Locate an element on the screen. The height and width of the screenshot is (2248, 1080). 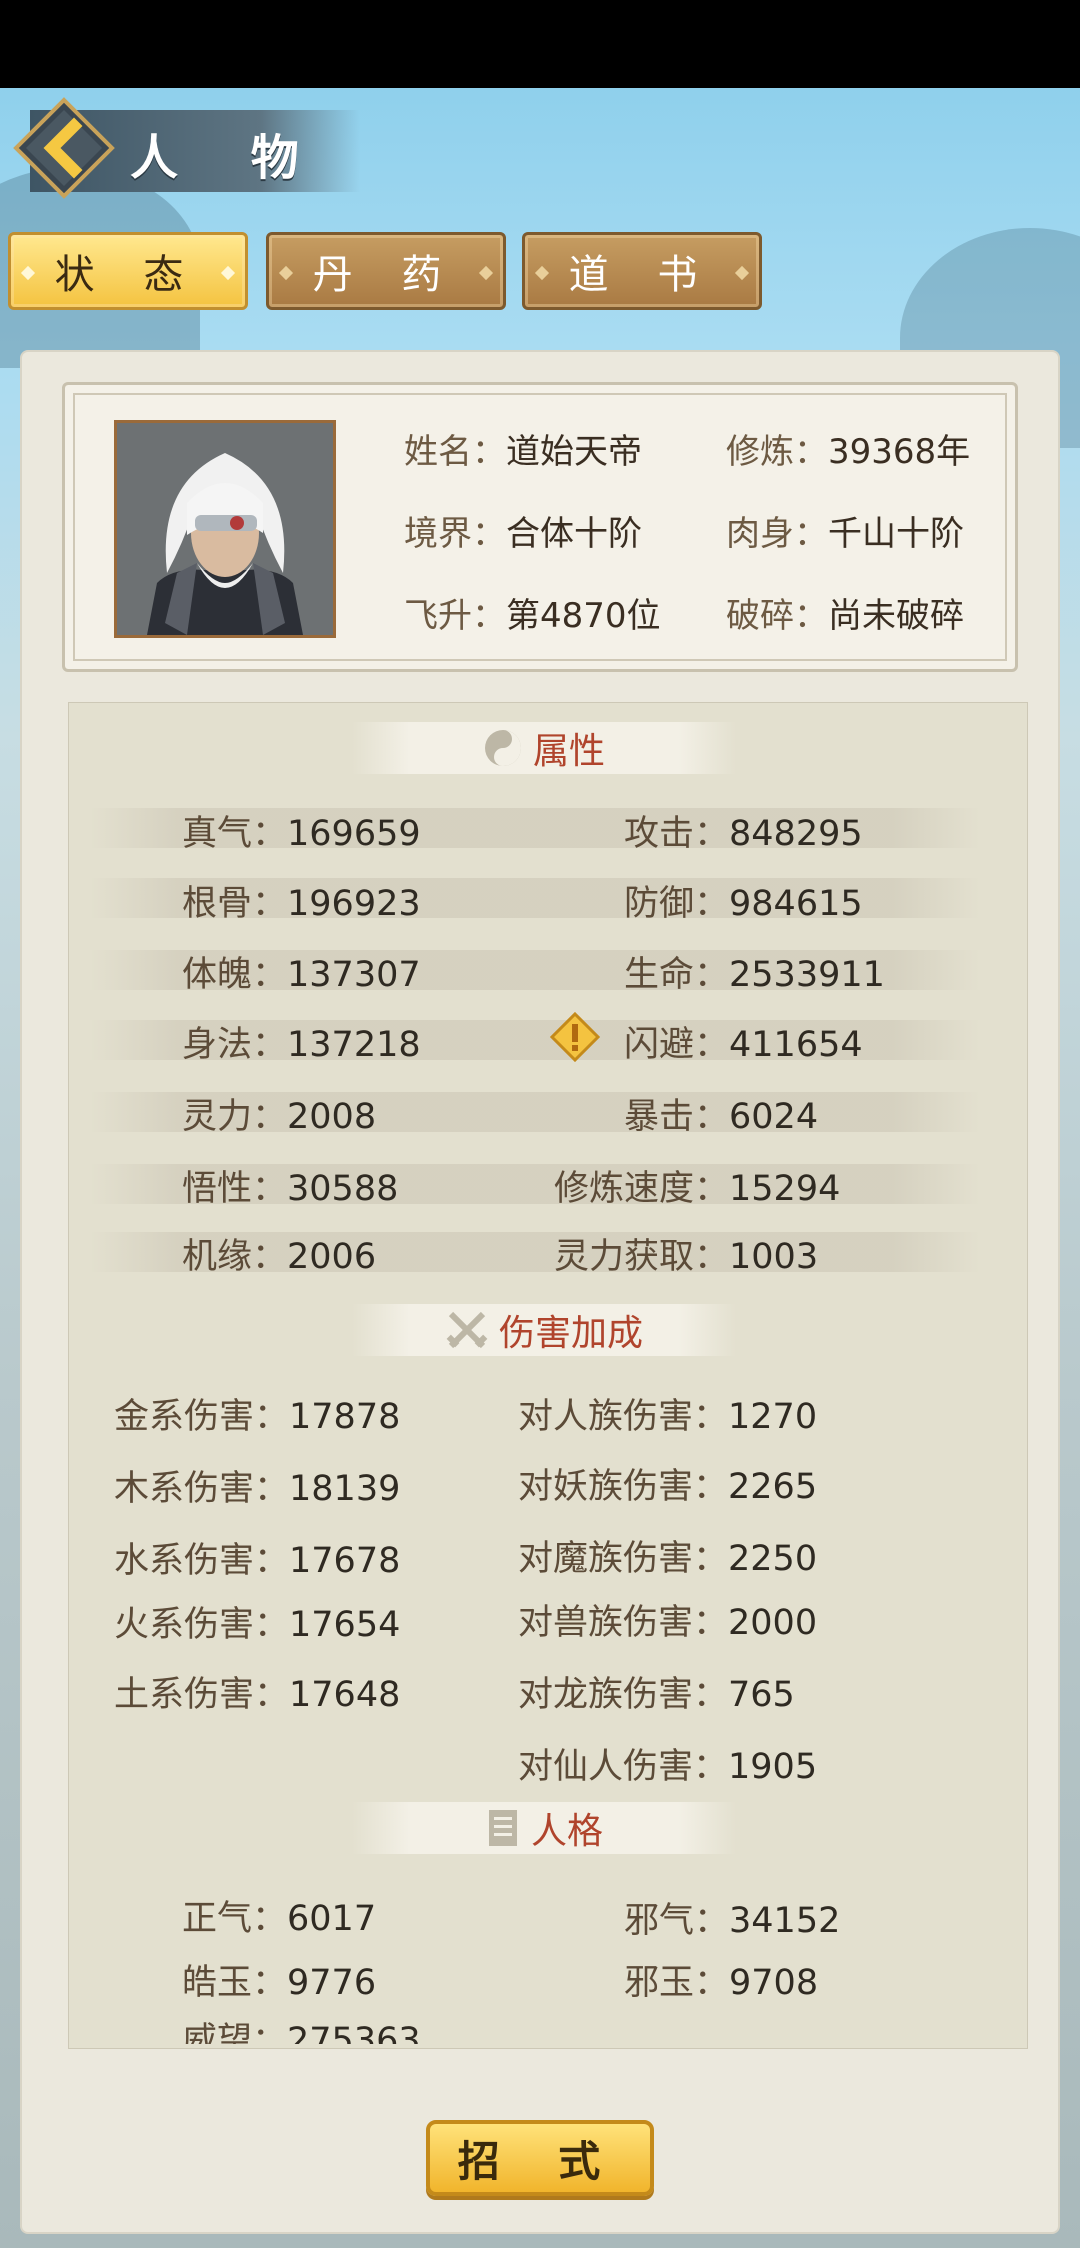
profile-cultivation: 修炼：39368年 is located at coordinates (848, 448).